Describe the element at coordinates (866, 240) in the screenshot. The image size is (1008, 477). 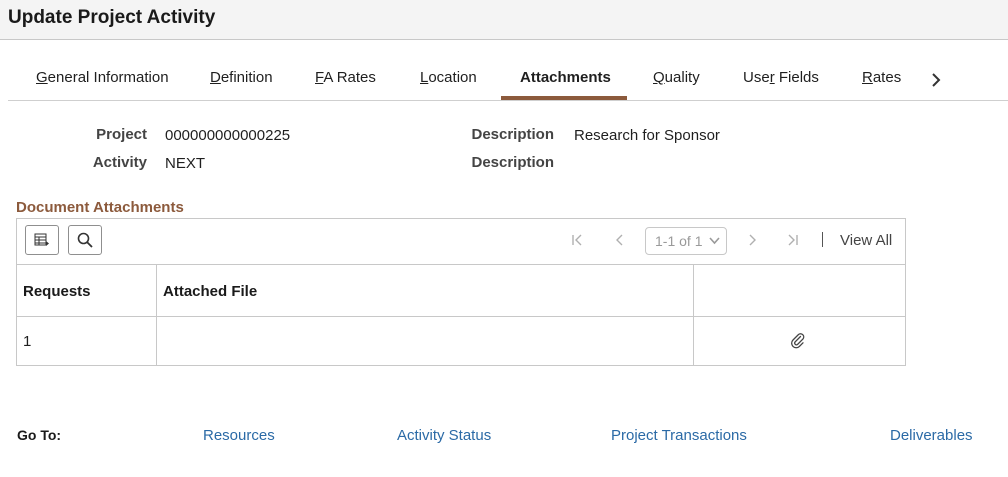
I see `view-all-link: View All` at that location.